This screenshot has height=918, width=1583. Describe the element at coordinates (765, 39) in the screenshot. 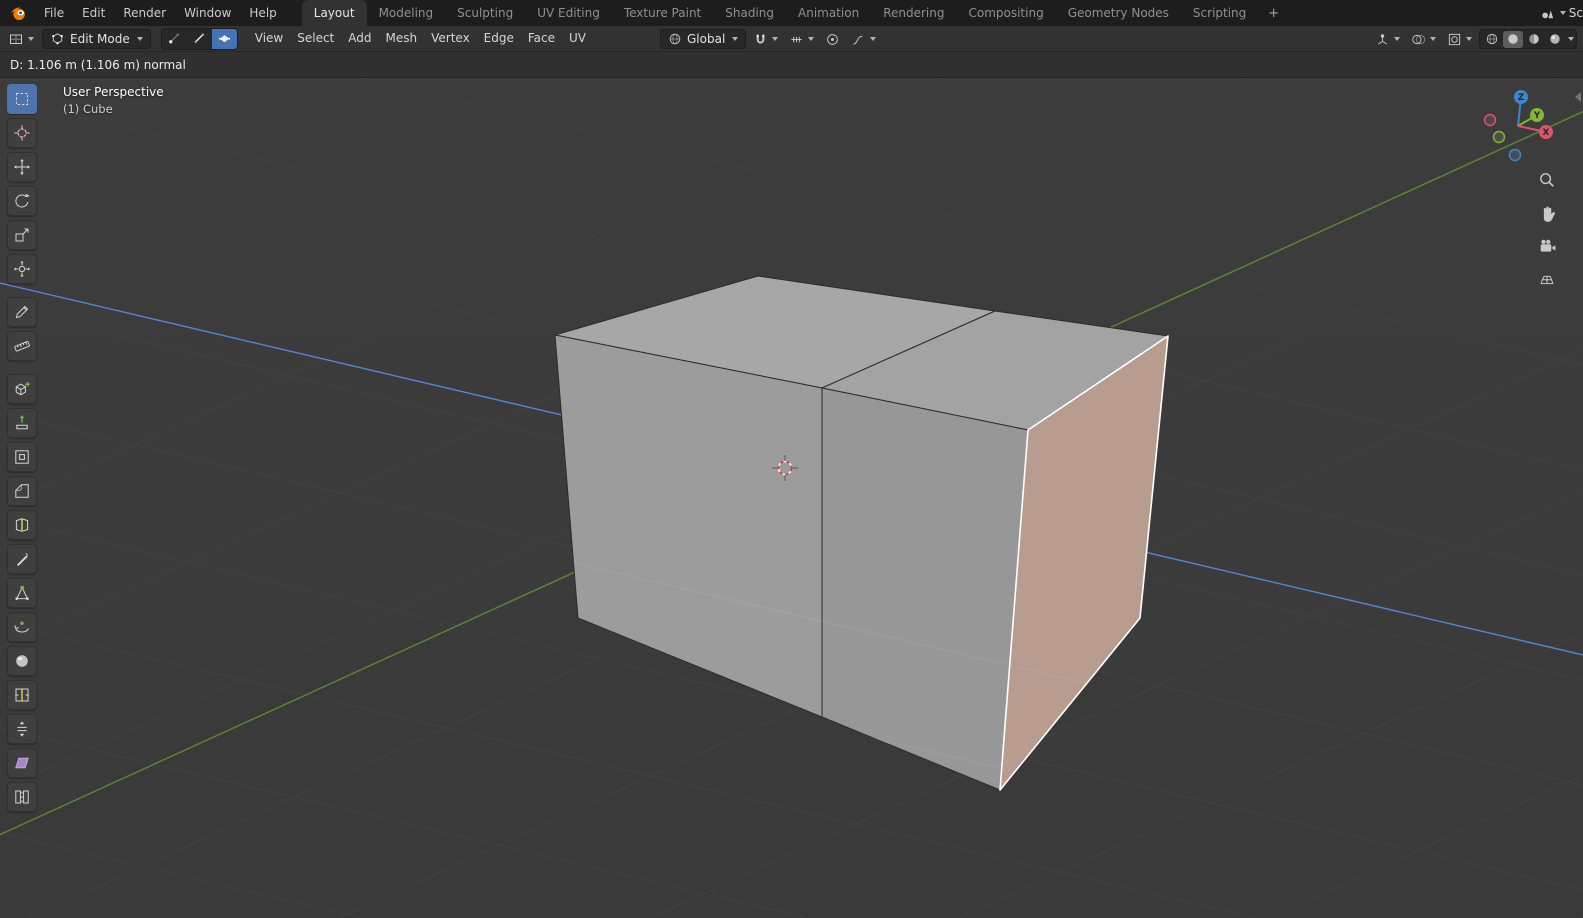

I see `snap-toggle-button` at that location.